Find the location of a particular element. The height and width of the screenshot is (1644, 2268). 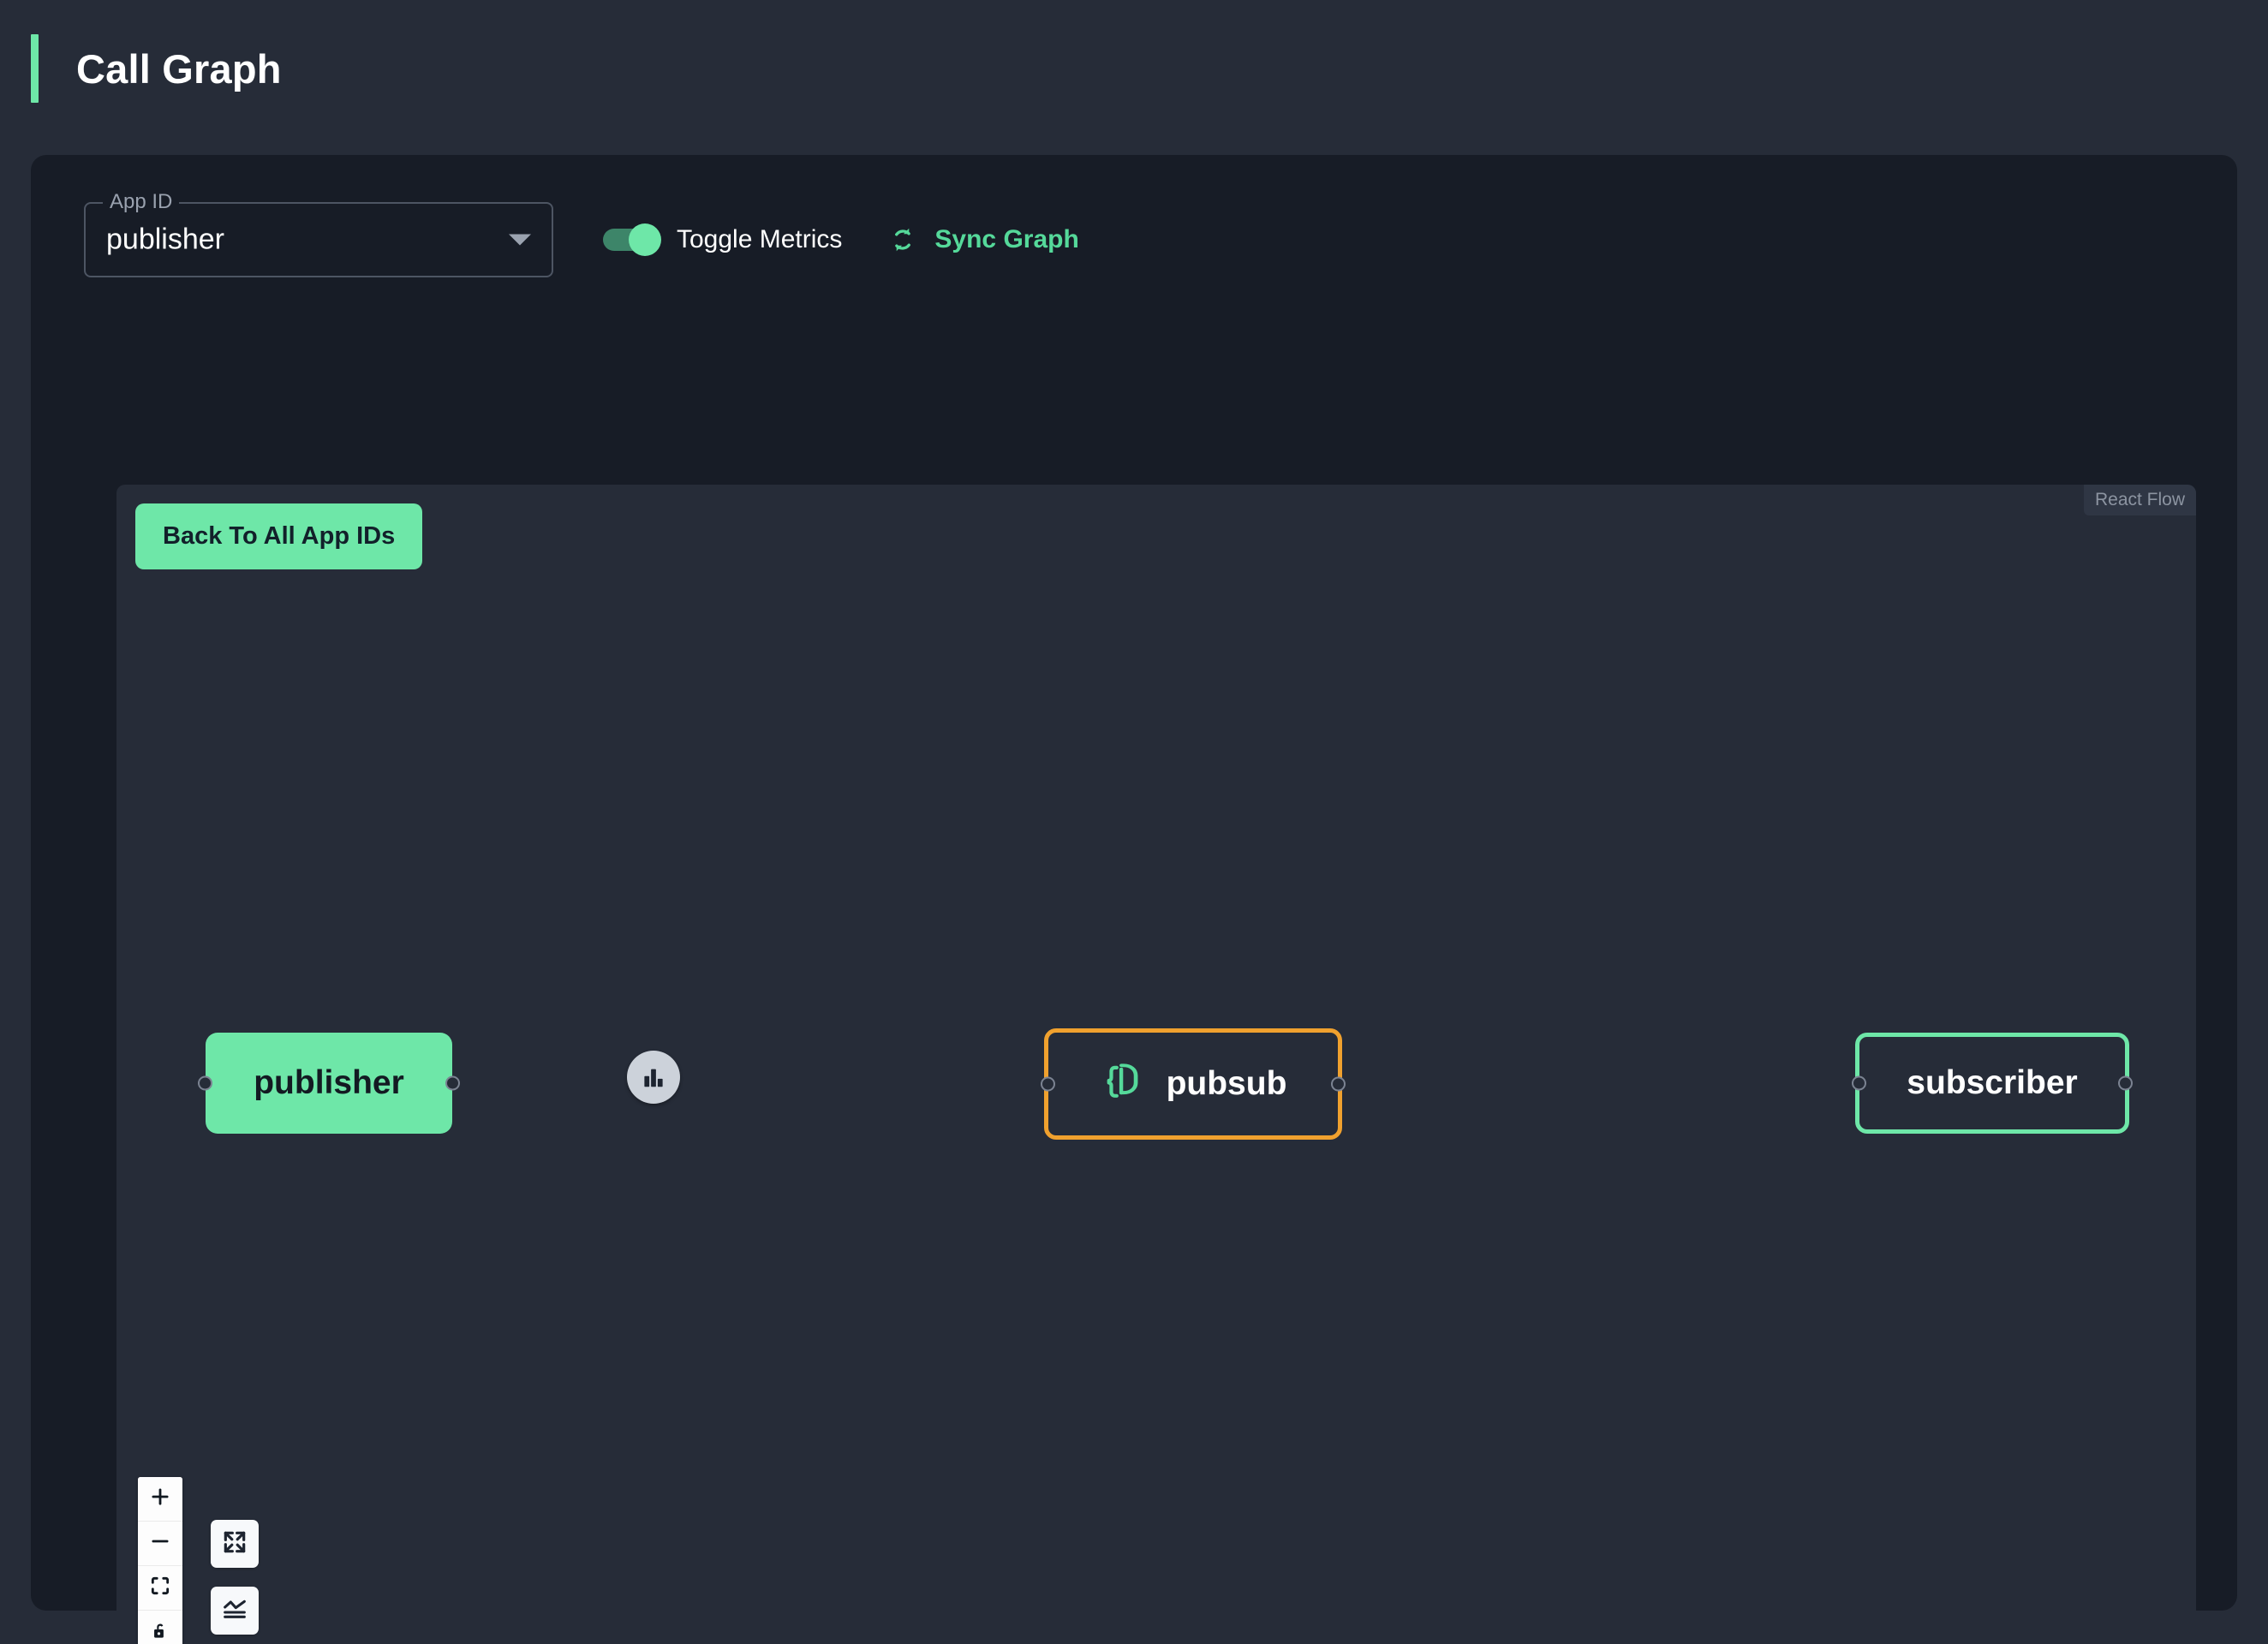

layout-button is located at coordinates (235, 1611).